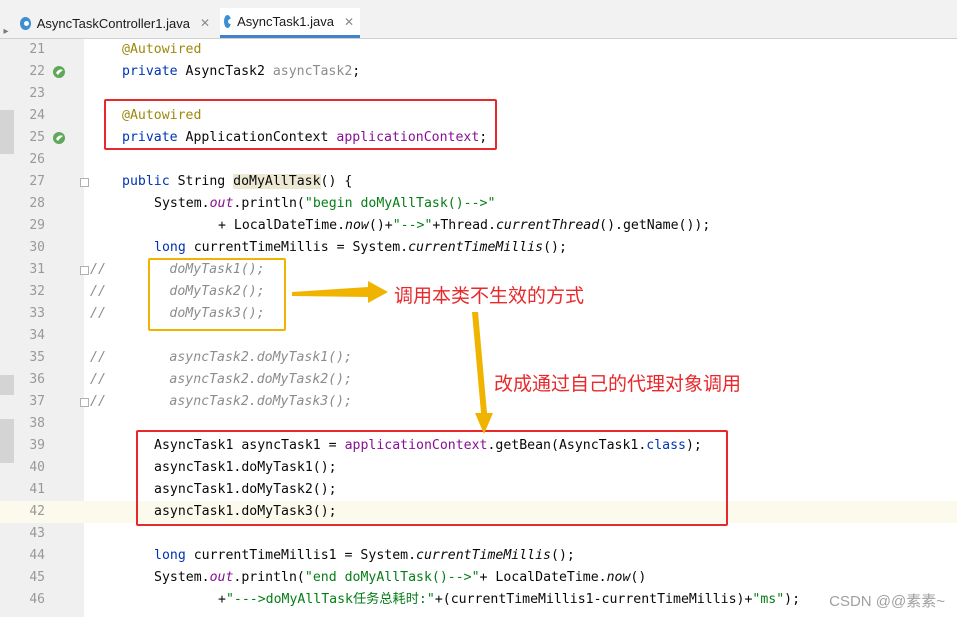 The height and width of the screenshot is (617, 957). What do you see at coordinates (887, 601) in the screenshot?
I see `watermark: CSDN @@素素~` at bounding box center [887, 601].